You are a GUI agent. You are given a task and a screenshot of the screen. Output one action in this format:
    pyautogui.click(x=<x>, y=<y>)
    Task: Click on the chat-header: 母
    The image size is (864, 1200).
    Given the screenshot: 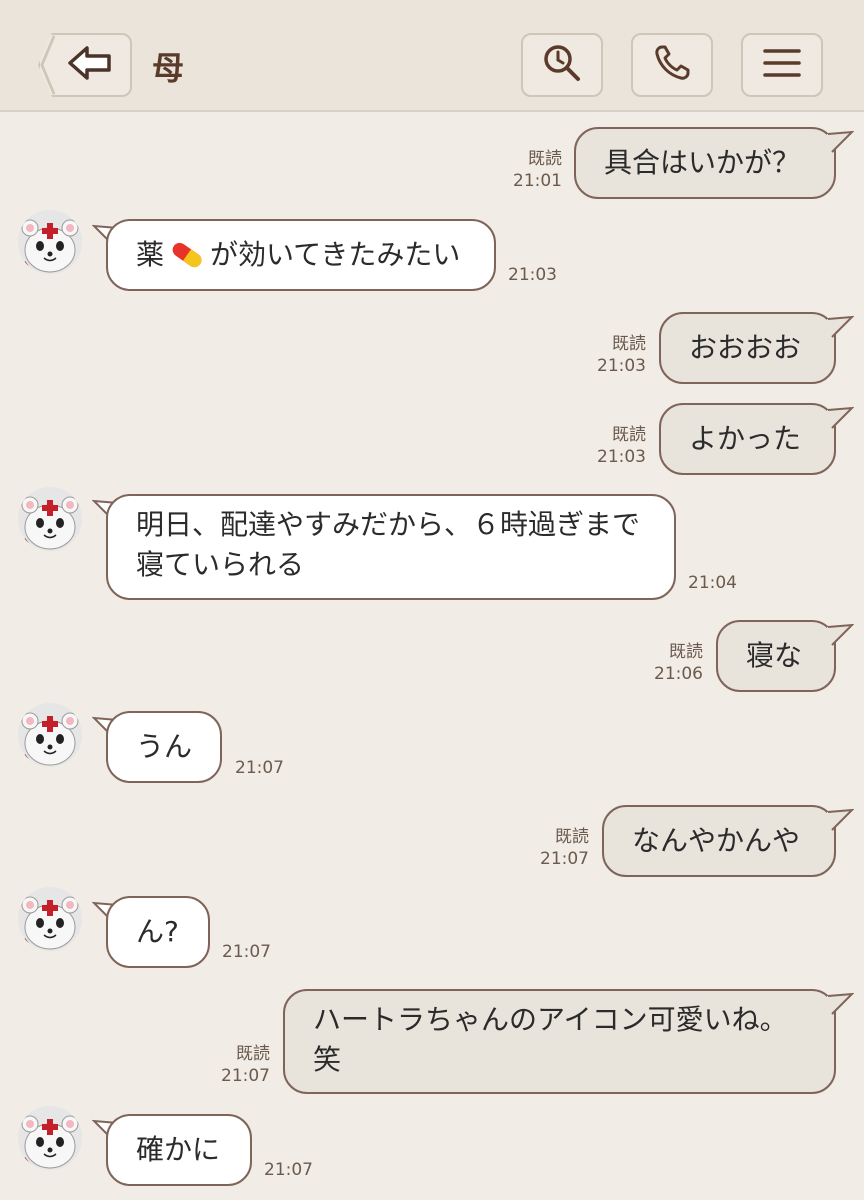 What is the action you would take?
    pyautogui.click(x=432, y=56)
    